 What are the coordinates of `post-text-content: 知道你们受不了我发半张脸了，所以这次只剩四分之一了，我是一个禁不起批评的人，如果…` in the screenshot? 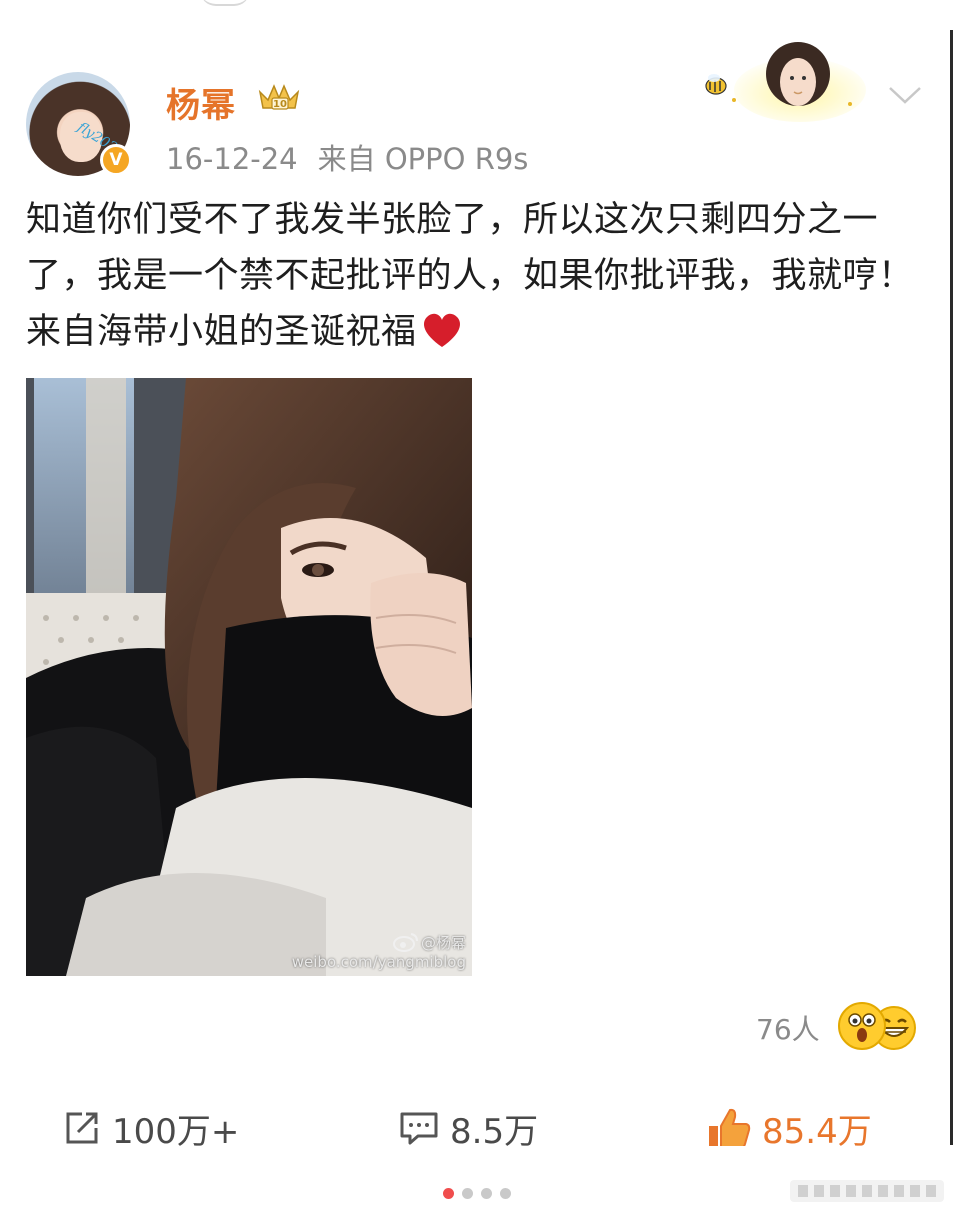 It's located at (470, 276).